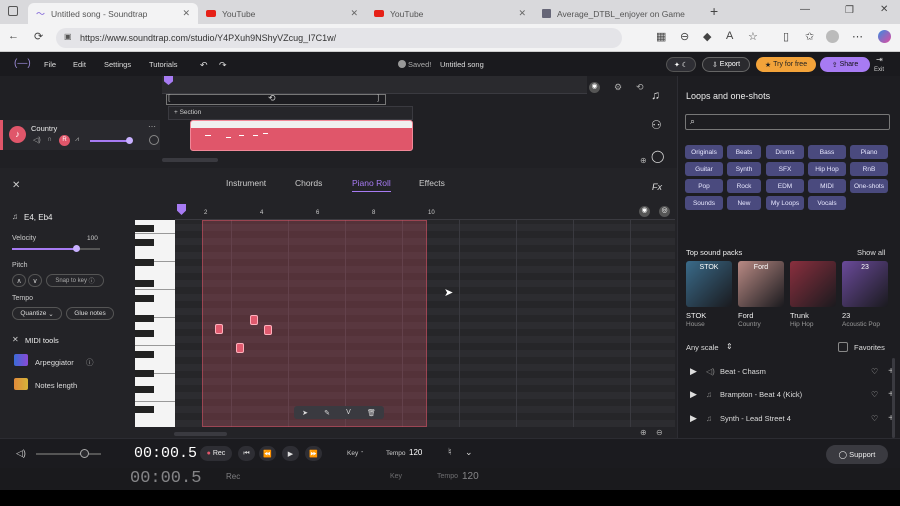 Image resolution: width=900 pixels, height=506 pixels. What do you see at coordinates (425, 214) in the screenshot?
I see `grid-ruler: 2 4 6 8 10` at bounding box center [425, 214].